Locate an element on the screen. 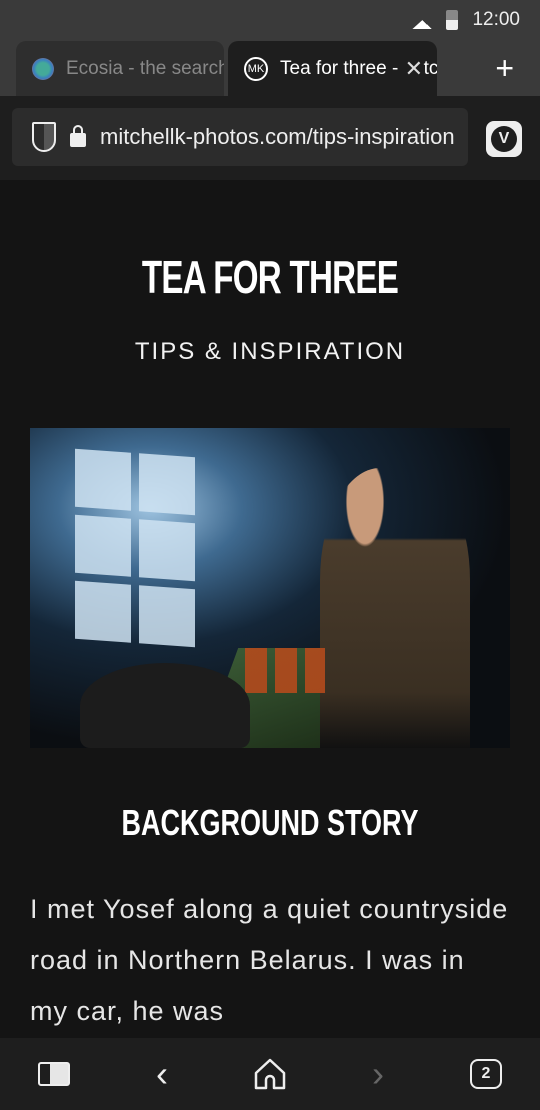 Image resolution: width=540 pixels, height=1110 pixels. tab-switcher-button: 2 is located at coordinates (486, 1074).